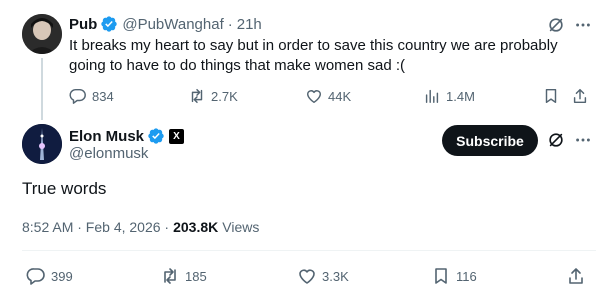 The width and height of the screenshot is (611, 297). What do you see at coordinates (103, 96) in the screenshot?
I see `reply-count: 834` at bounding box center [103, 96].